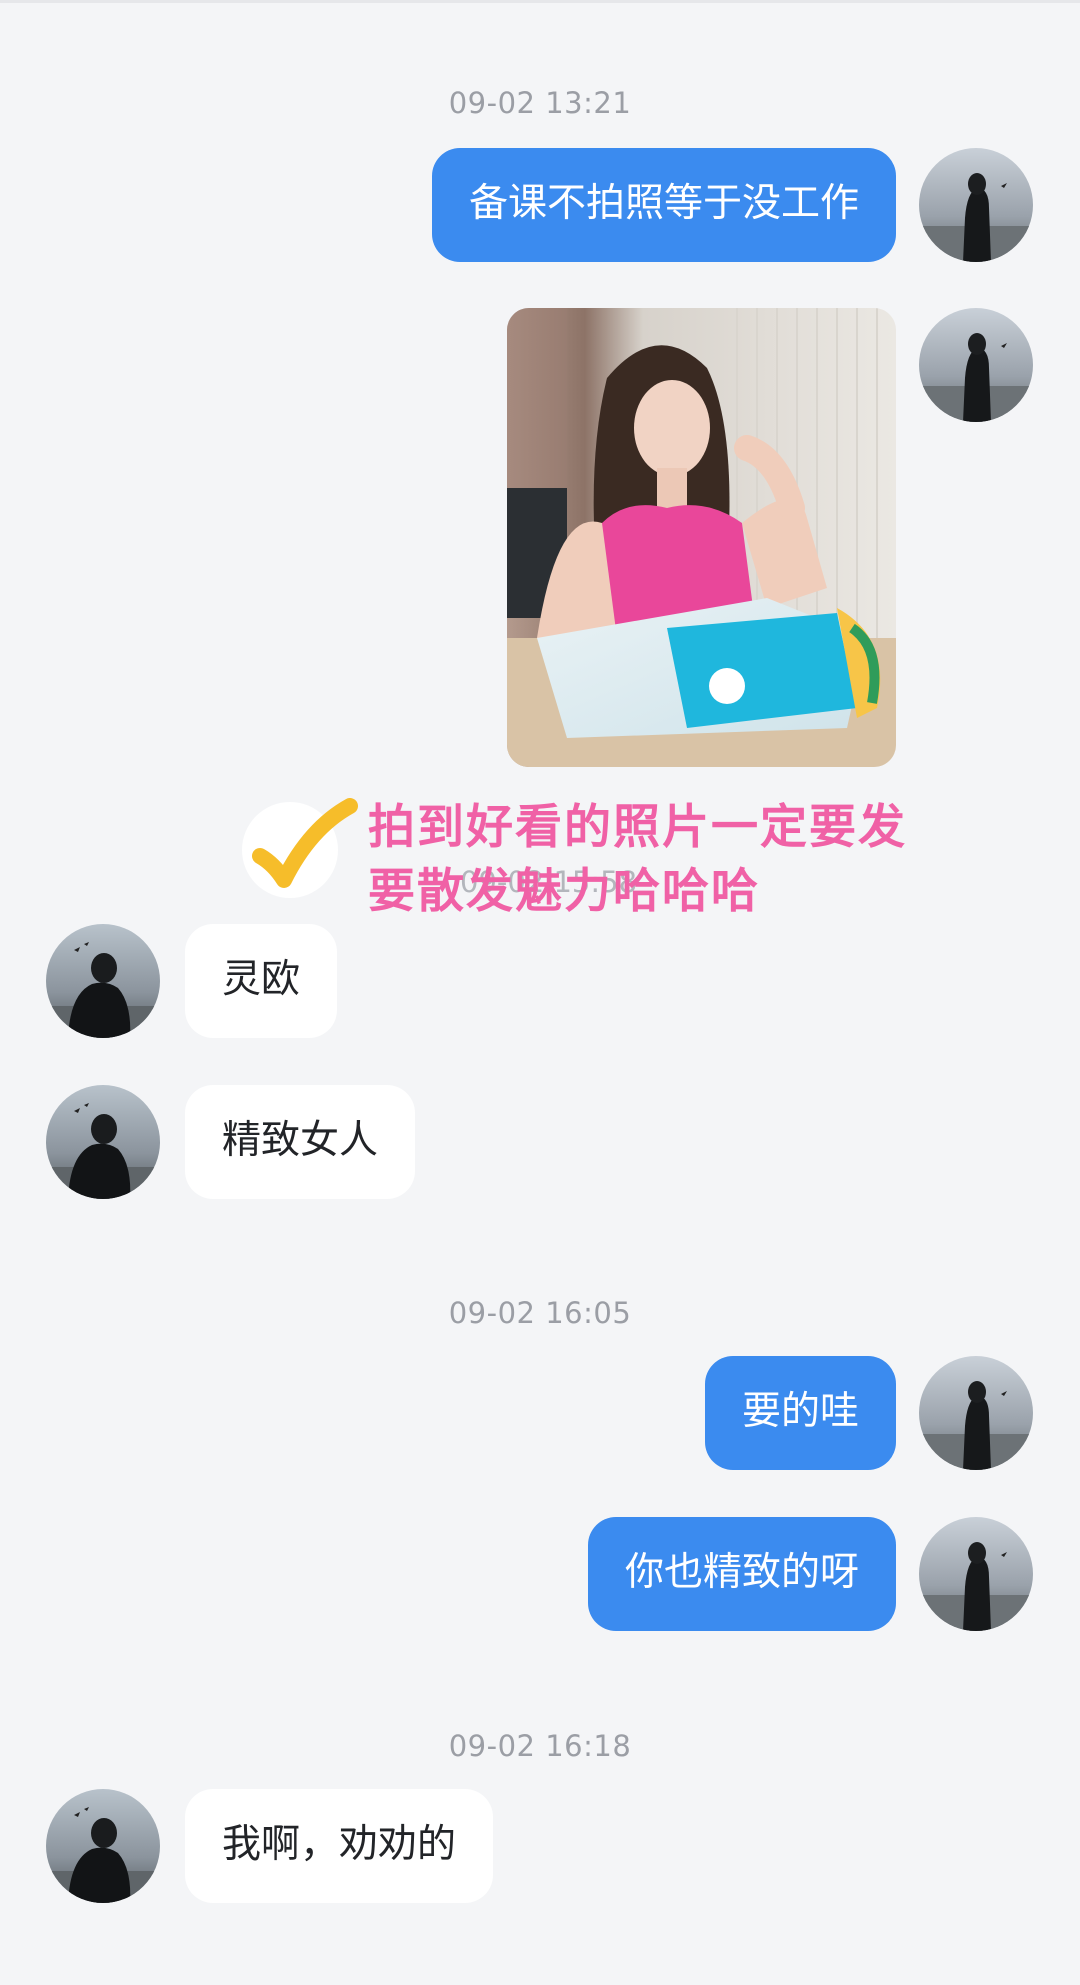 This screenshot has height=1985, width=1080. I want to click on message-bubble-outgoing: 要的哇, so click(800, 1413).